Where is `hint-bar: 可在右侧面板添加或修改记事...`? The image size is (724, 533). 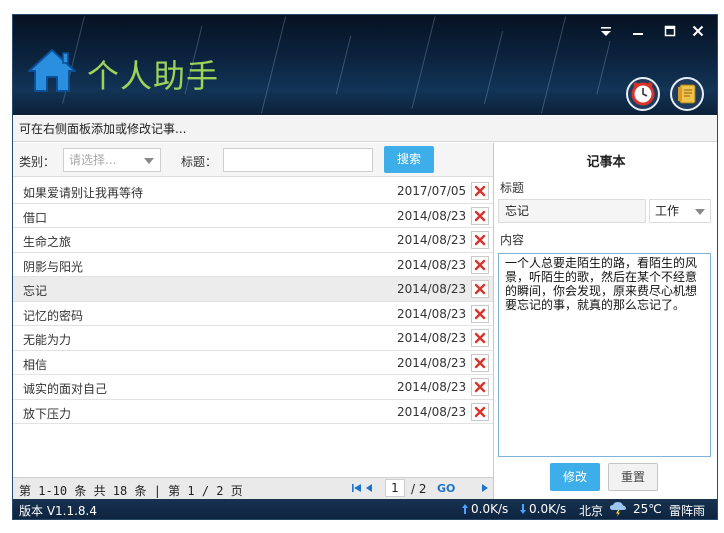
hint-bar: 可在右侧面板添加或修改记事... is located at coordinates (365, 129).